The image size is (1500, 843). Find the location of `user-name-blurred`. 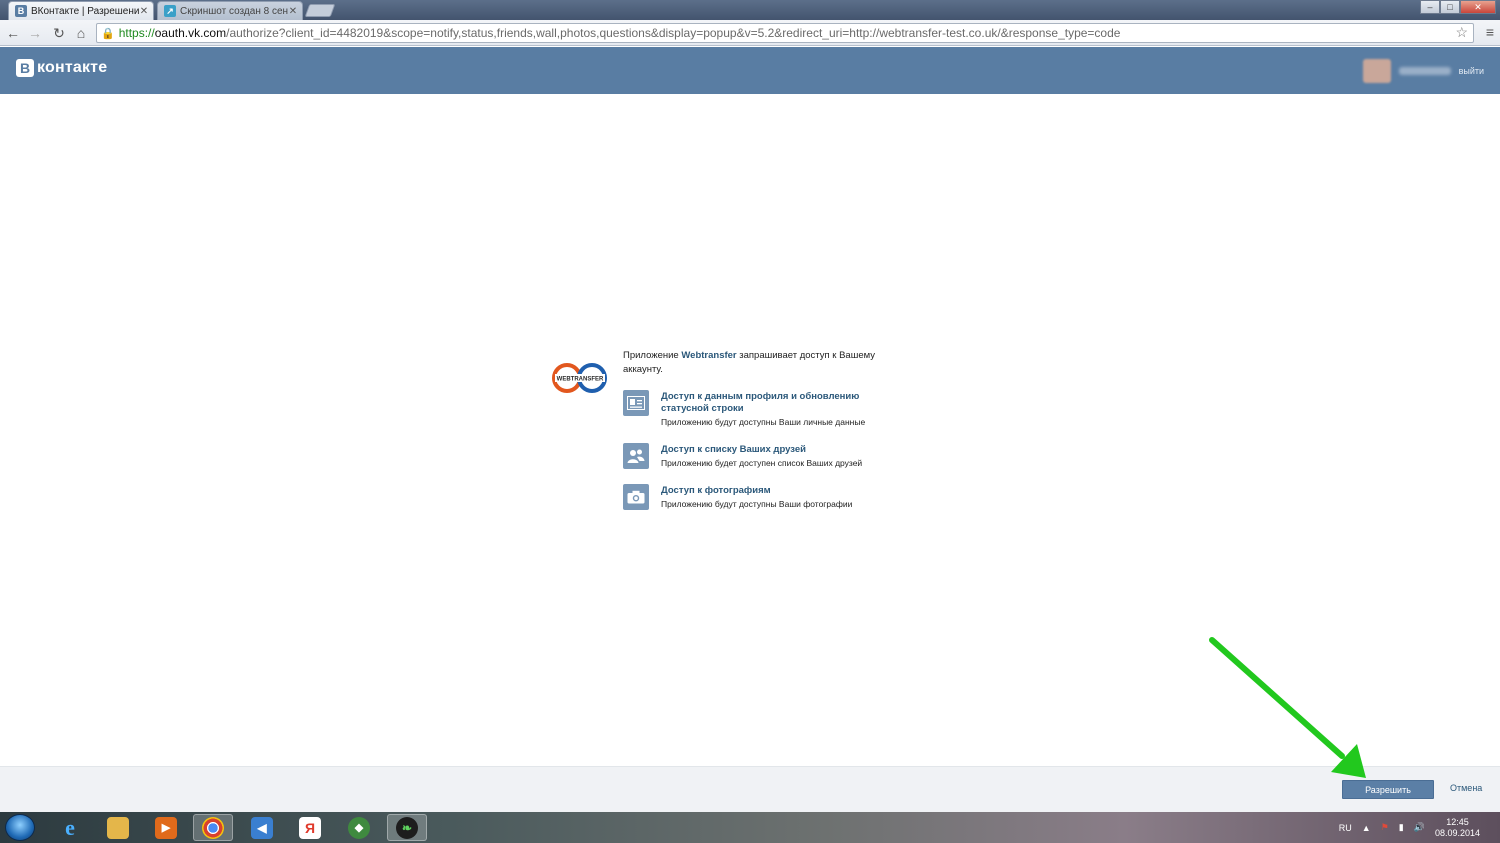

user-name-blurred is located at coordinates (1424, 71).